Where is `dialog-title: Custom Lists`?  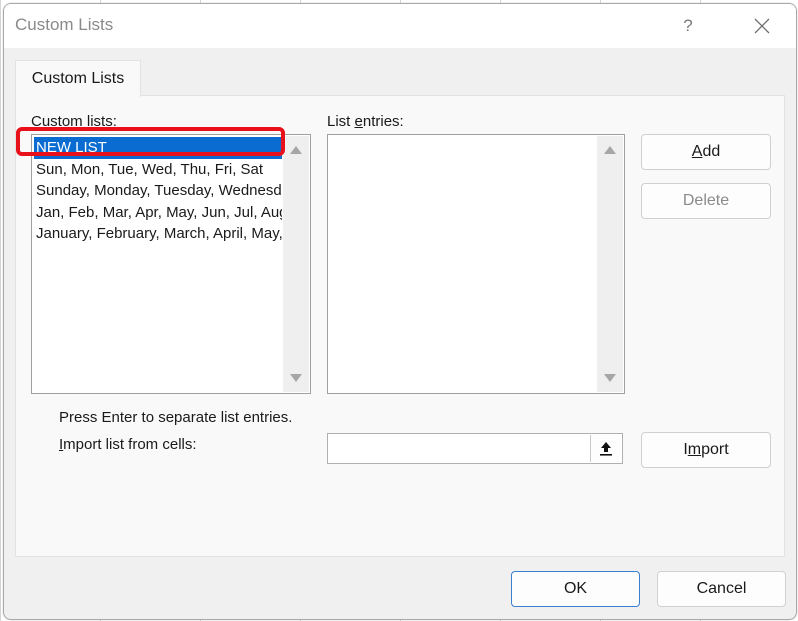
dialog-title: Custom Lists is located at coordinates (64, 24).